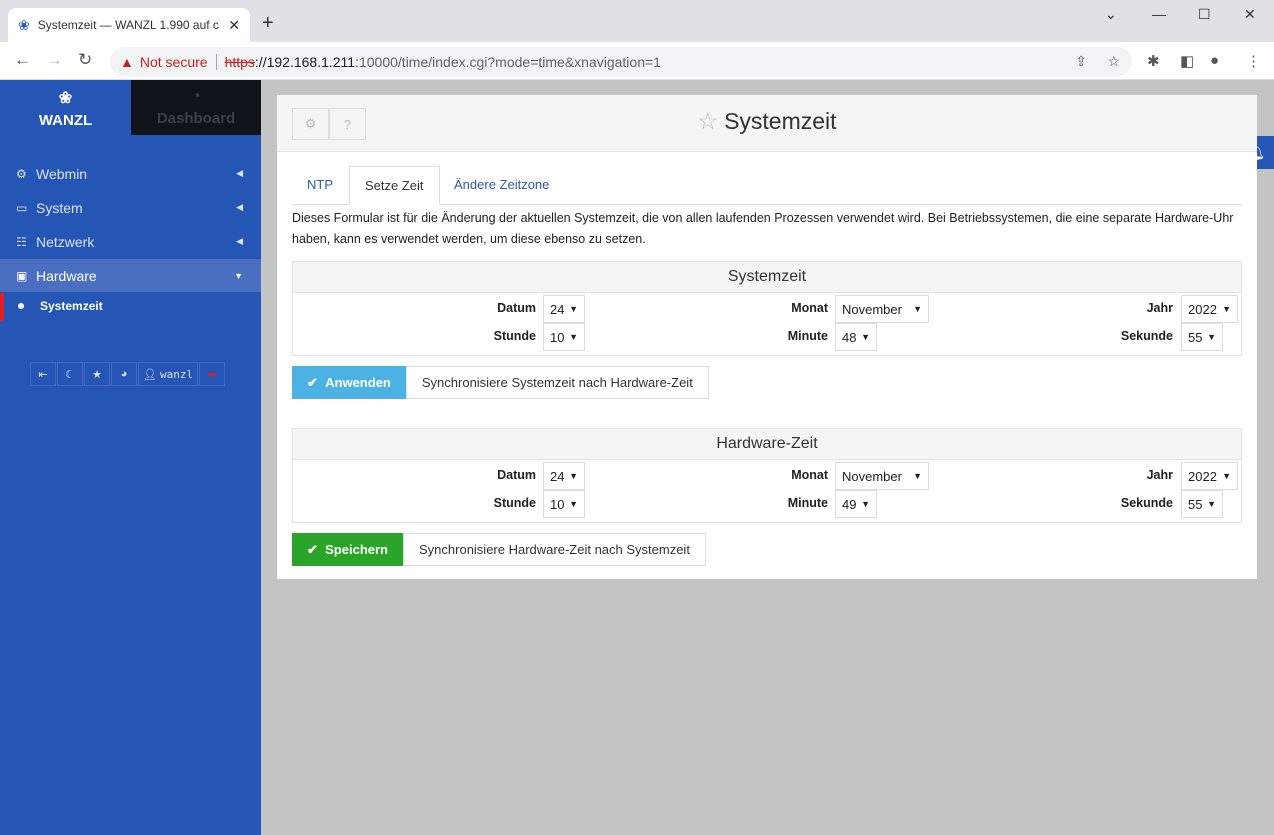  I want to click on security-label: Not secure, so click(174, 62).